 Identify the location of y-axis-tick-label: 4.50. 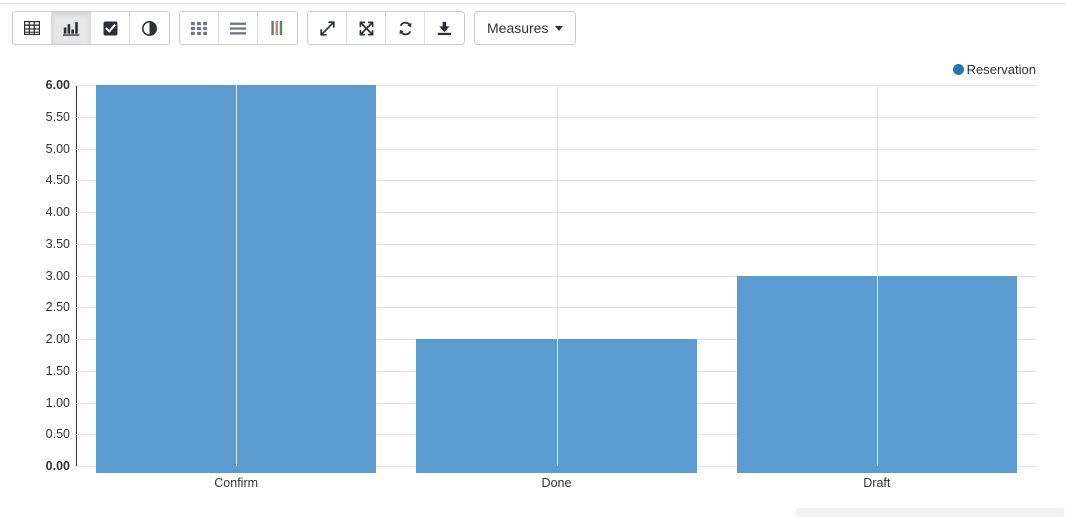
(57, 180).